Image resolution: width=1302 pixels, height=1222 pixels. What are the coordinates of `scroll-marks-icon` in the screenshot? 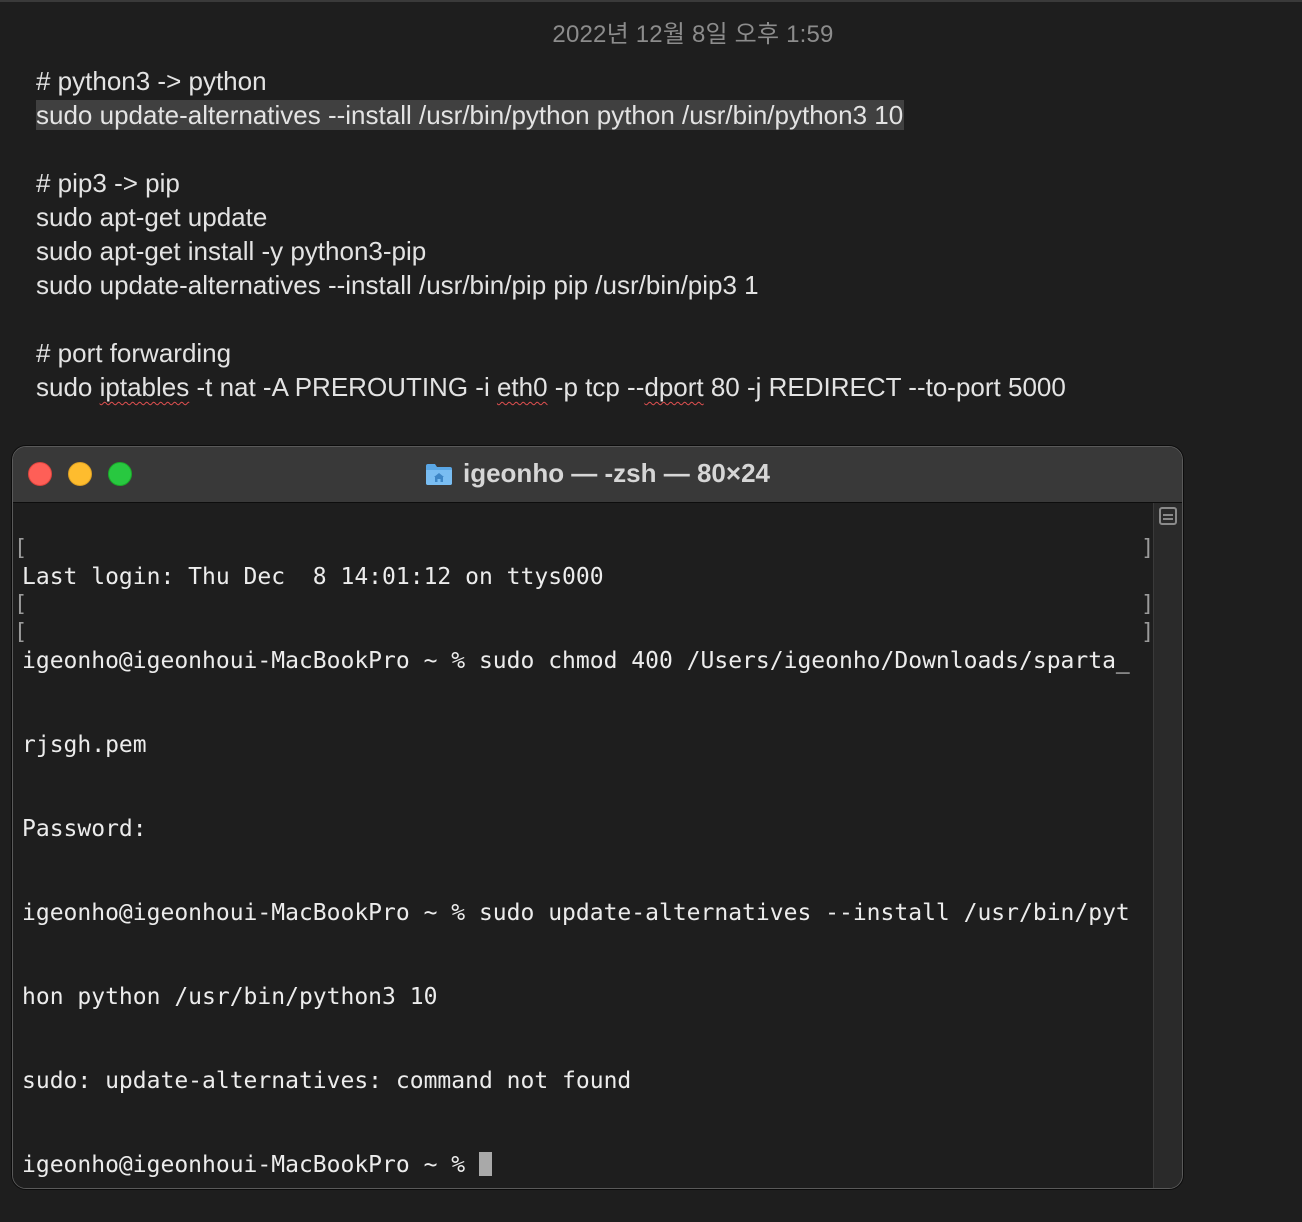 It's located at (1168, 516).